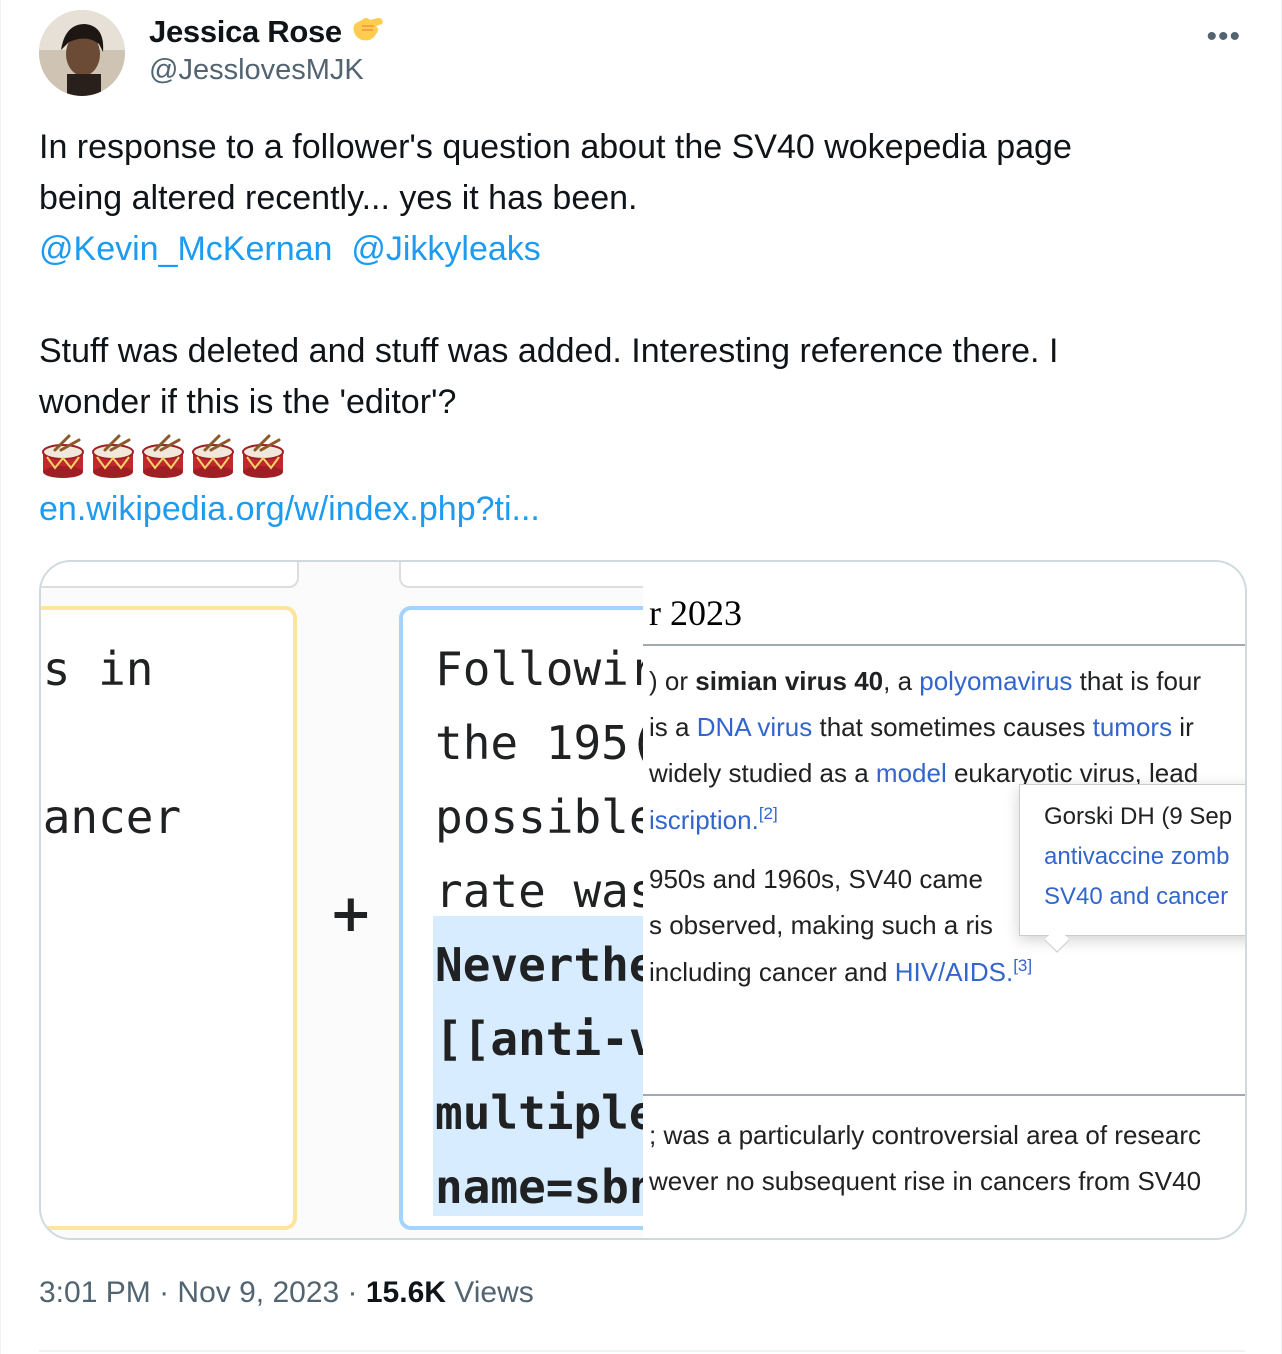 Image resolution: width=1282 pixels, height=1354 pixels. I want to click on tooltip-link: antivaccine zomb, so click(1137, 856).